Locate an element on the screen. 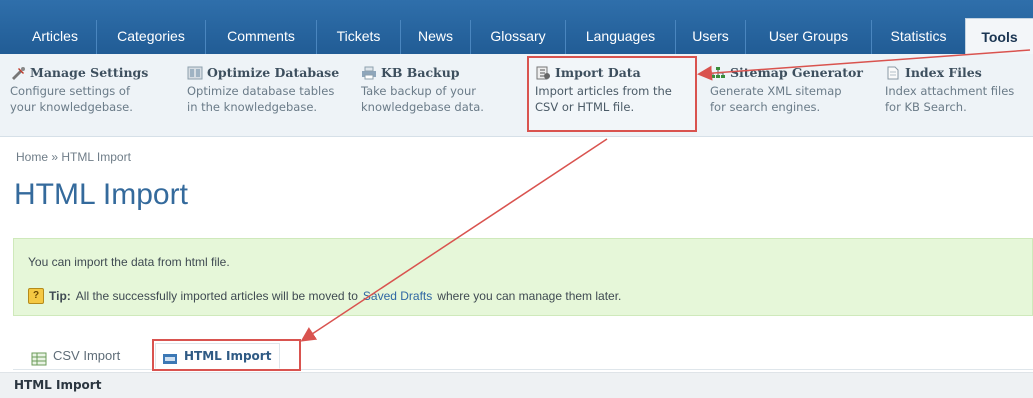 This screenshot has width=1033, height=398. file-icon is located at coordinates (893, 73).